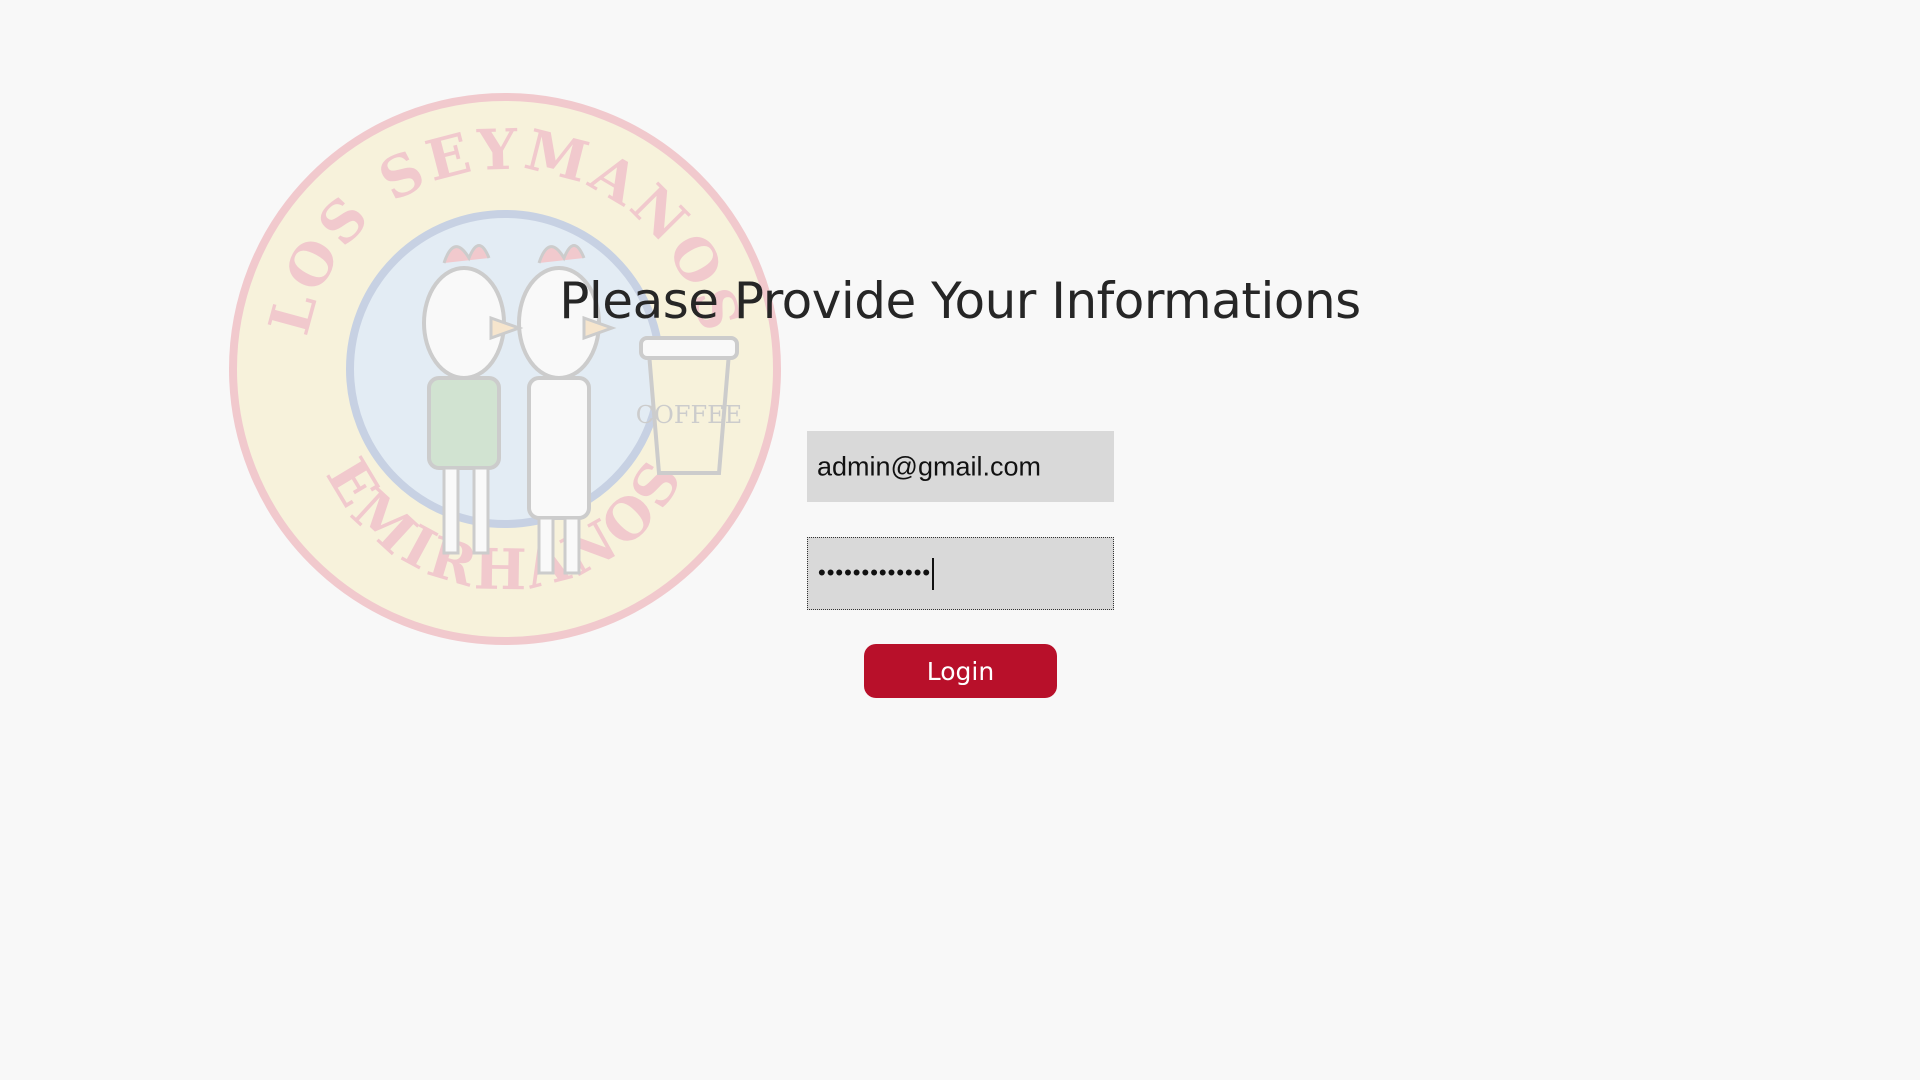  Describe the element at coordinates (929, 466) in the screenshot. I see `email-value: admin@gmail.com` at that location.